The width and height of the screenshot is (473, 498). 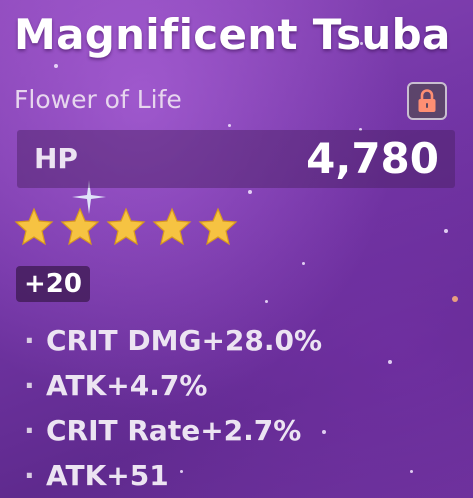 I want to click on substat-item: · CRIT DMG+28.0%, so click(x=173, y=340).